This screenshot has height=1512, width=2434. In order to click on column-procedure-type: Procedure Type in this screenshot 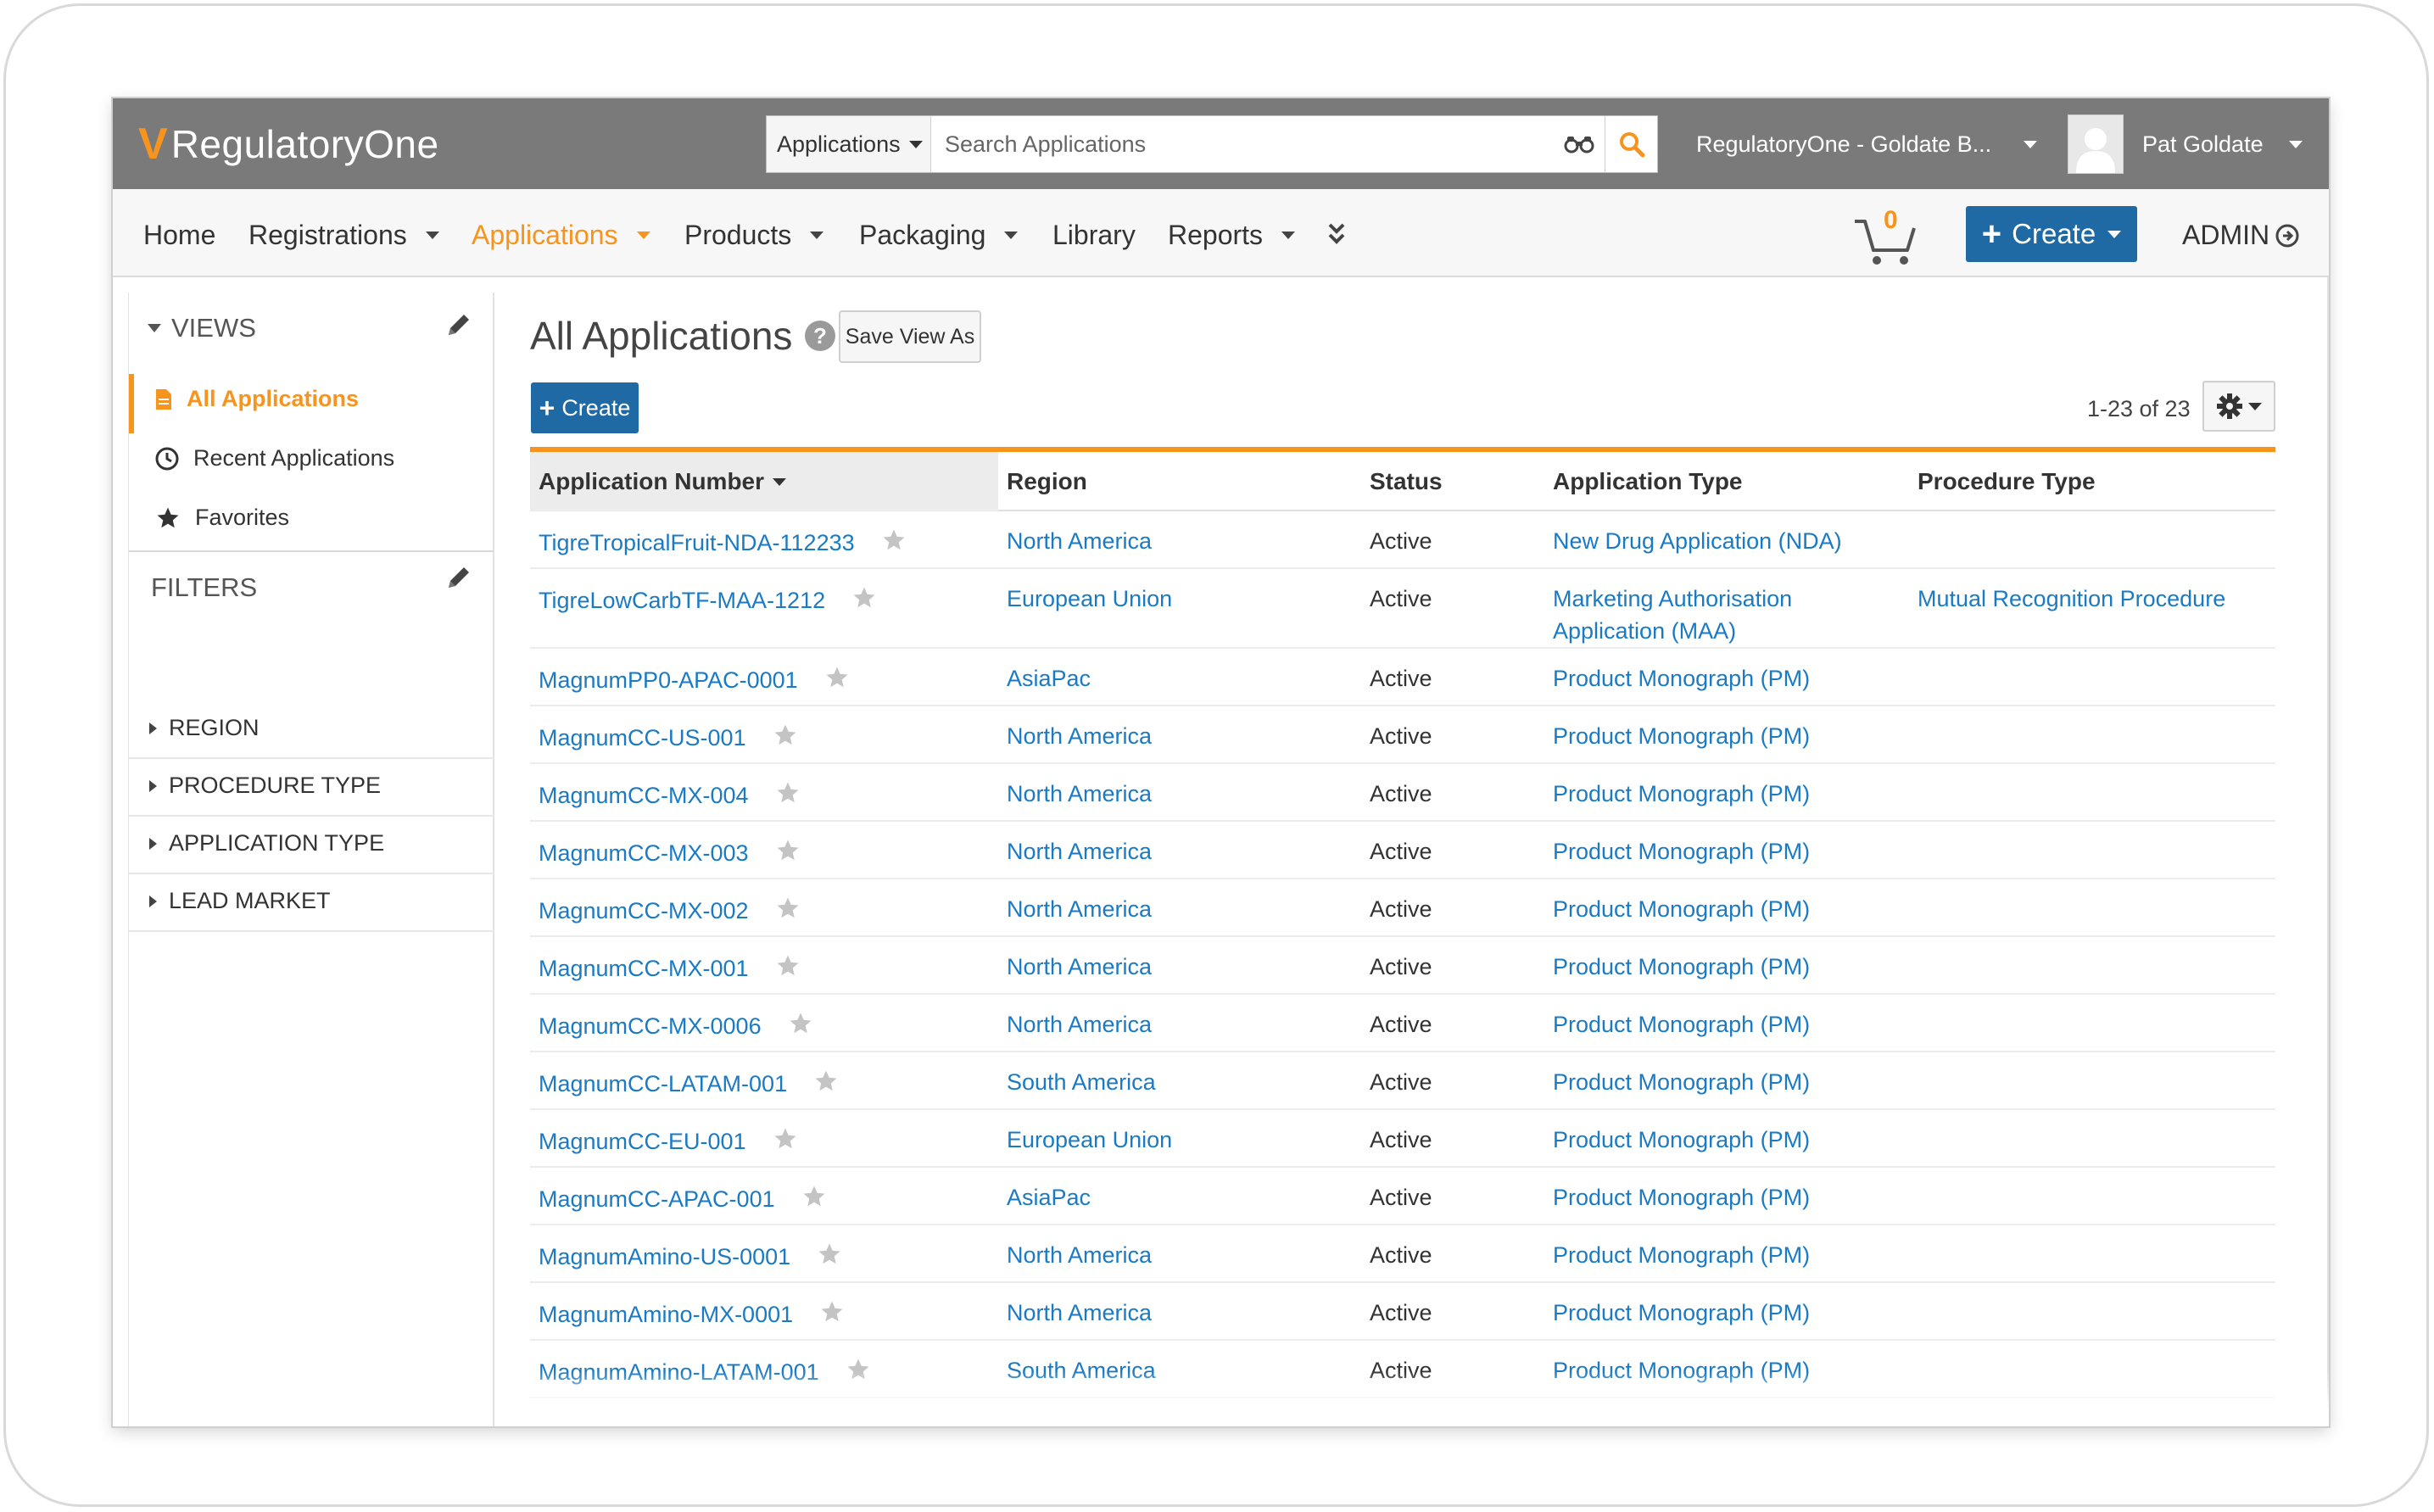, I will do `click(2092, 481)`.